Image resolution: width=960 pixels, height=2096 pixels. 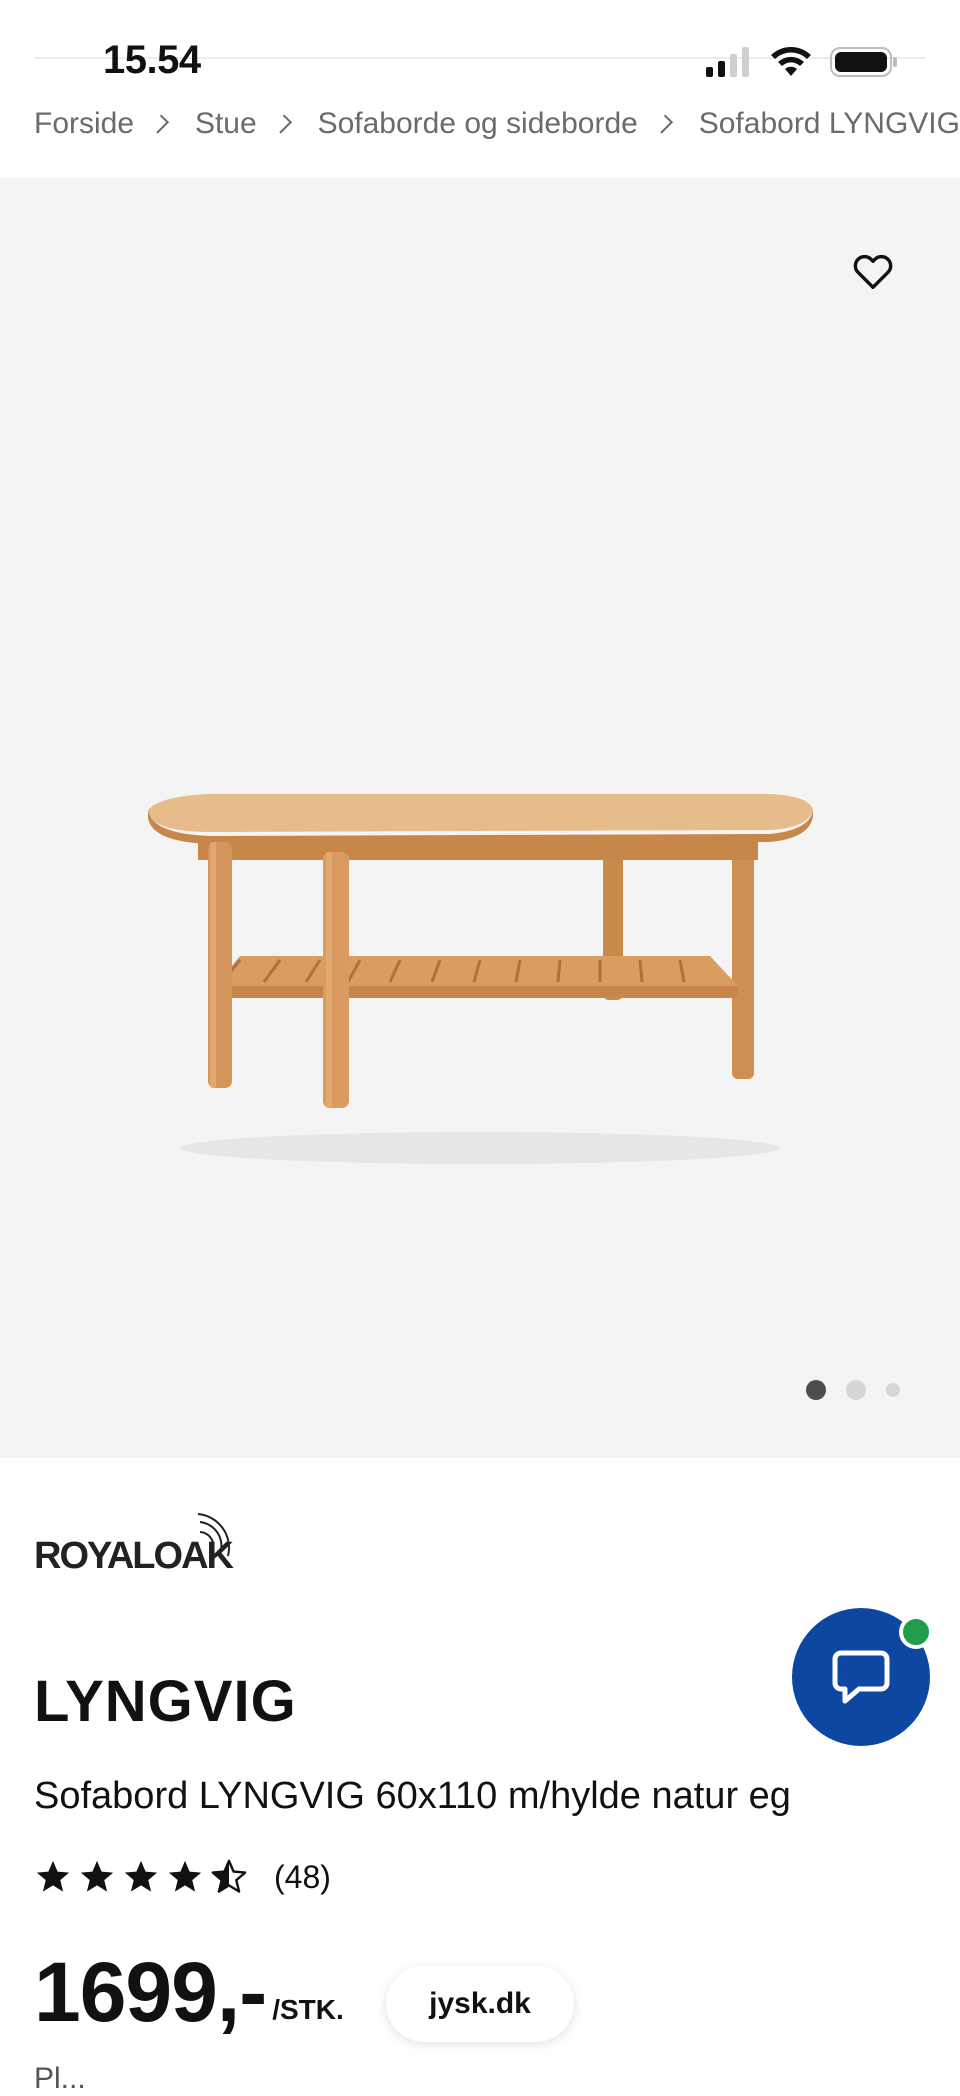 I want to click on chat-bubble-icon, so click(x=861, y=1677).